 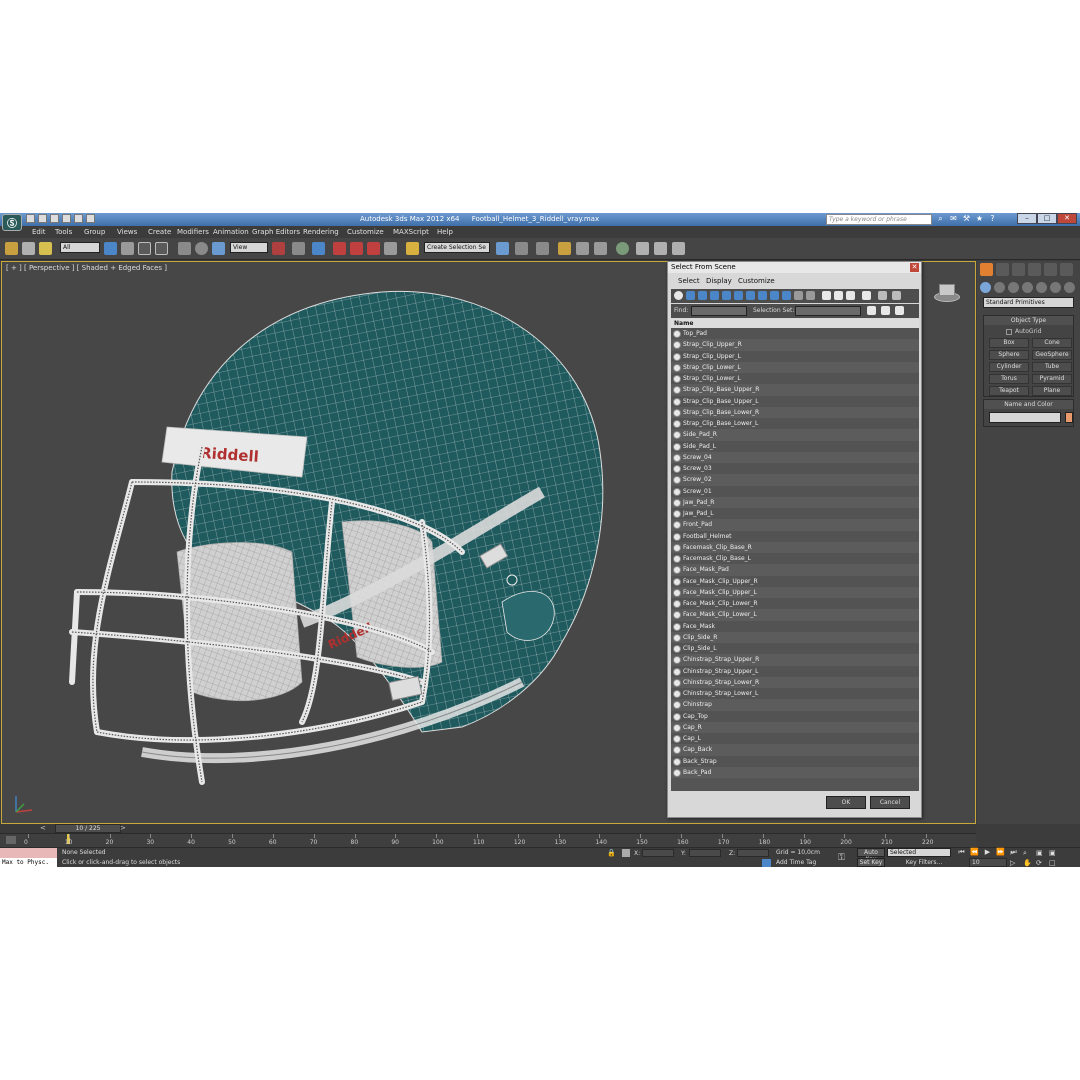 What do you see at coordinates (193, 232) in the screenshot?
I see `menu-modifiers: Modifiers` at bounding box center [193, 232].